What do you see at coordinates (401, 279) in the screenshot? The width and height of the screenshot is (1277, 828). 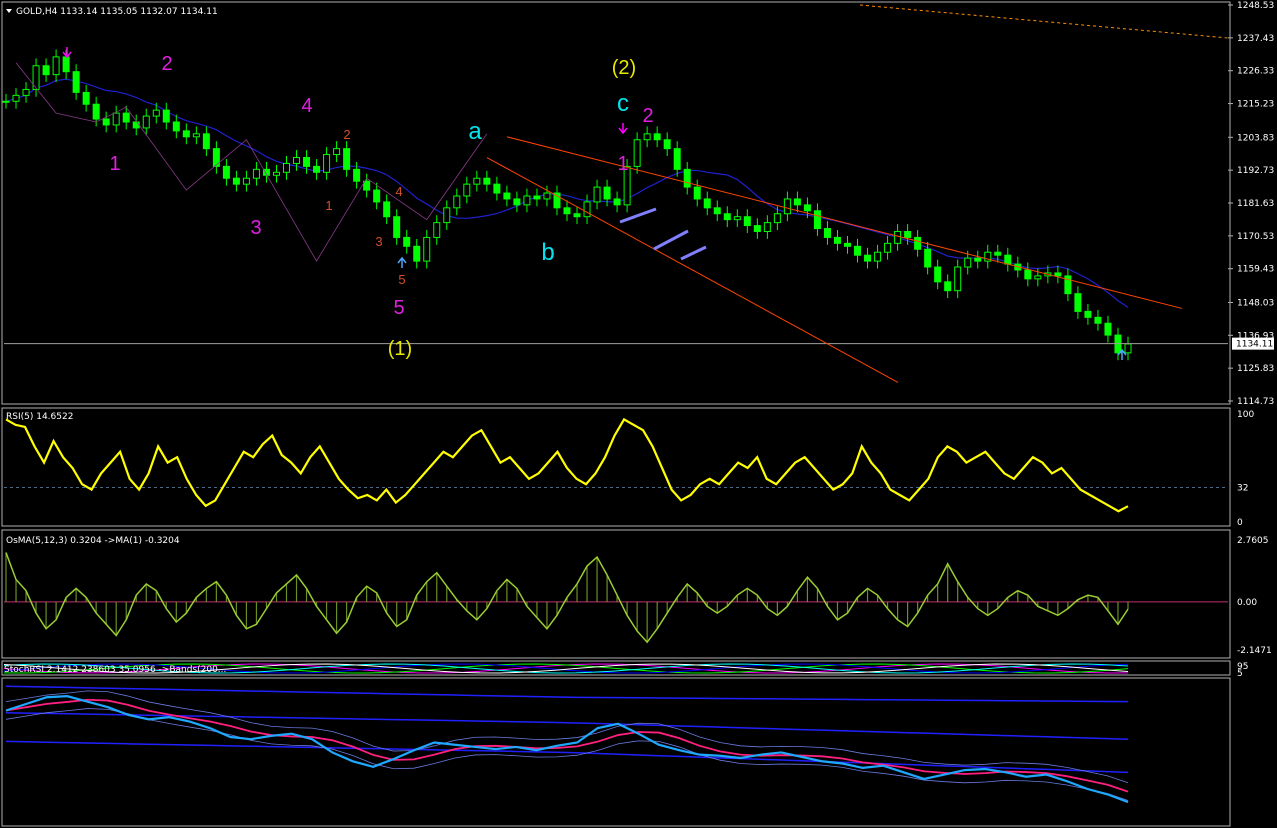 I see `wave-label-orange-small: 5` at bounding box center [401, 279].